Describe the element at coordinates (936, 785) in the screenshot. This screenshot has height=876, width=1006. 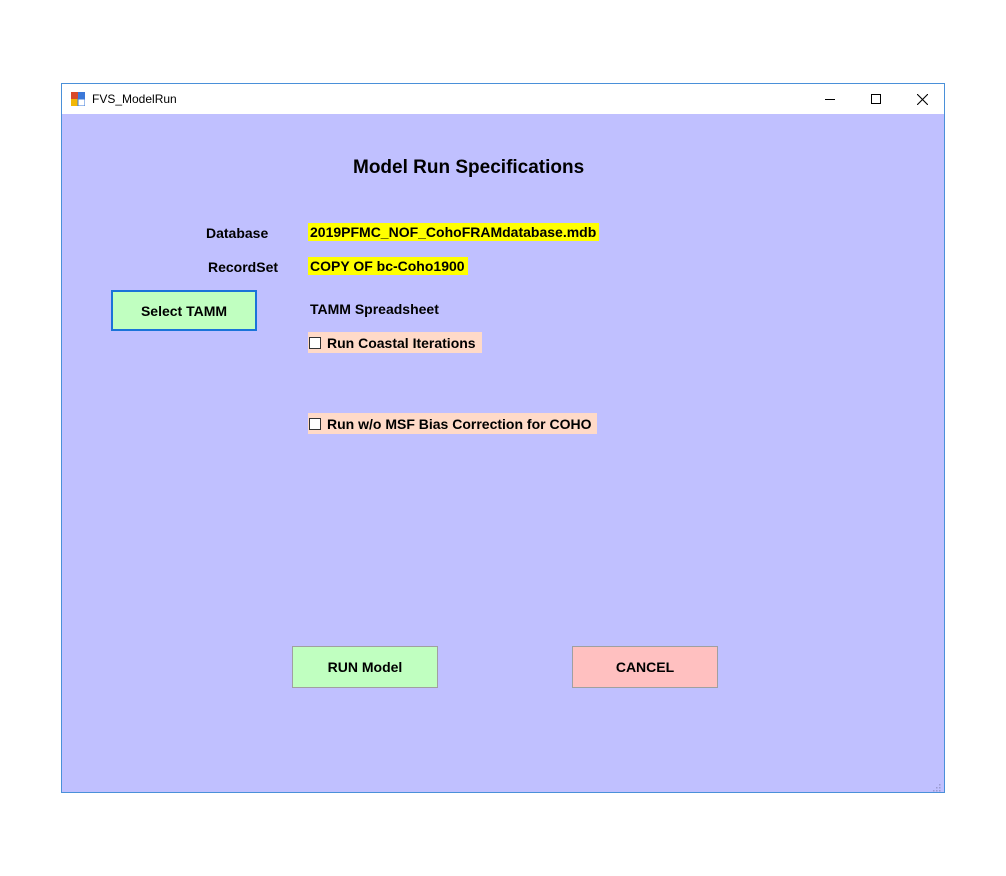
I see `resize-grip-icon` at that location.